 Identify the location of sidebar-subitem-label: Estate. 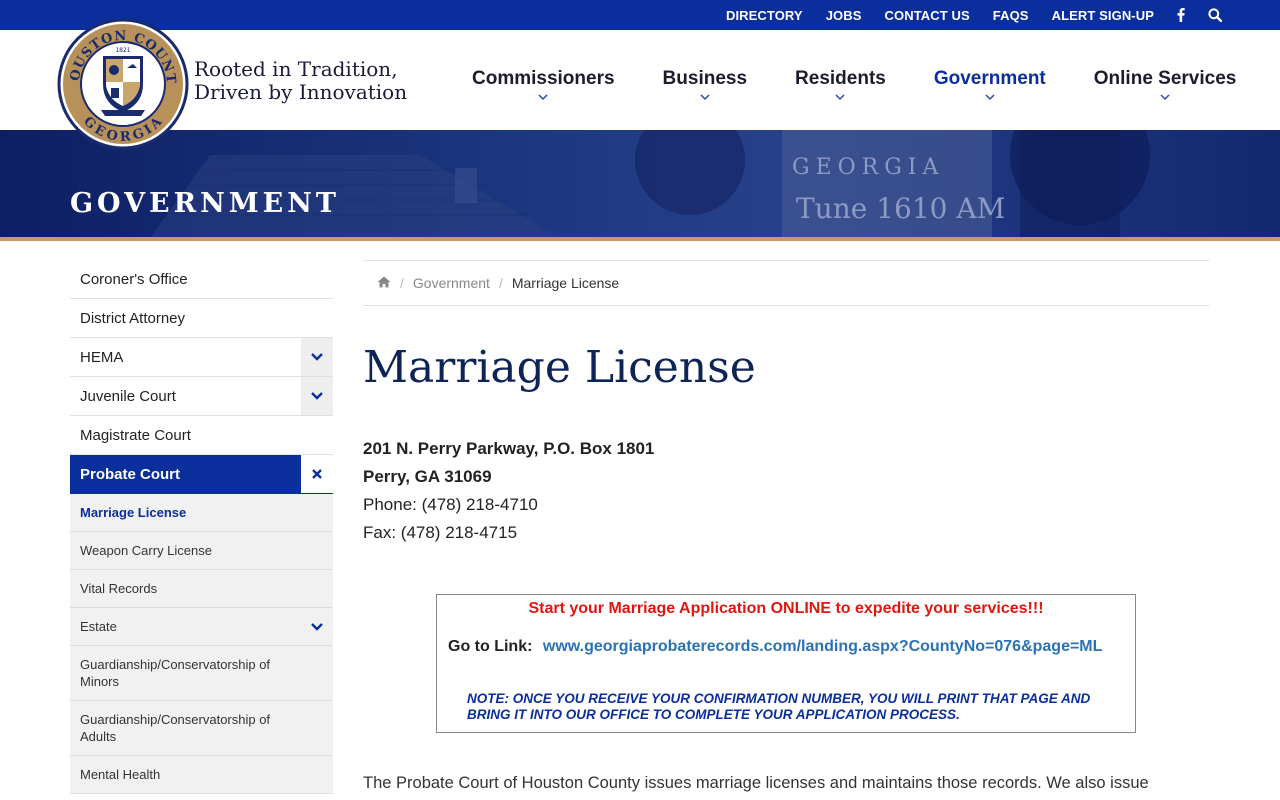
(98, 626).